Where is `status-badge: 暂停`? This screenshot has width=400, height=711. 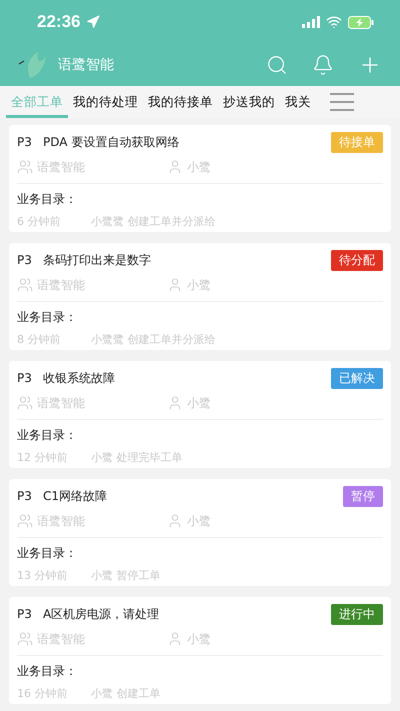 status-badge: 暂停 is located at coordinates (363, 496).